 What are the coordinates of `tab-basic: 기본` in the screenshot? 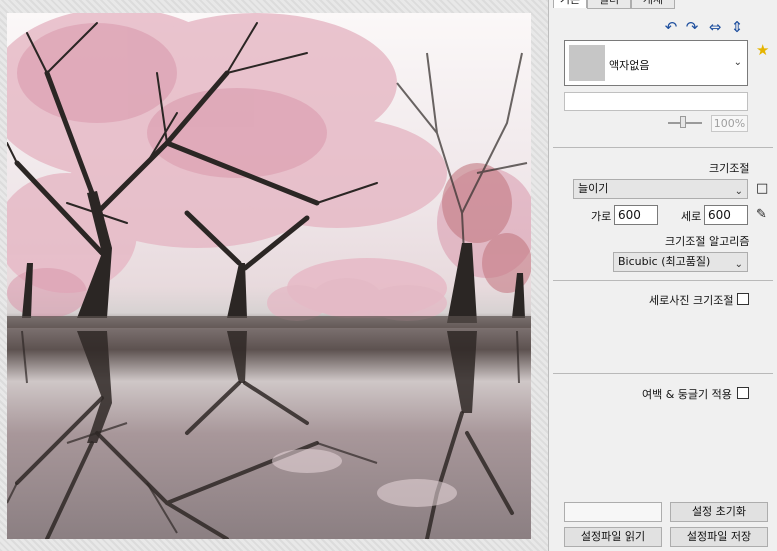 It's located at (570, 4).